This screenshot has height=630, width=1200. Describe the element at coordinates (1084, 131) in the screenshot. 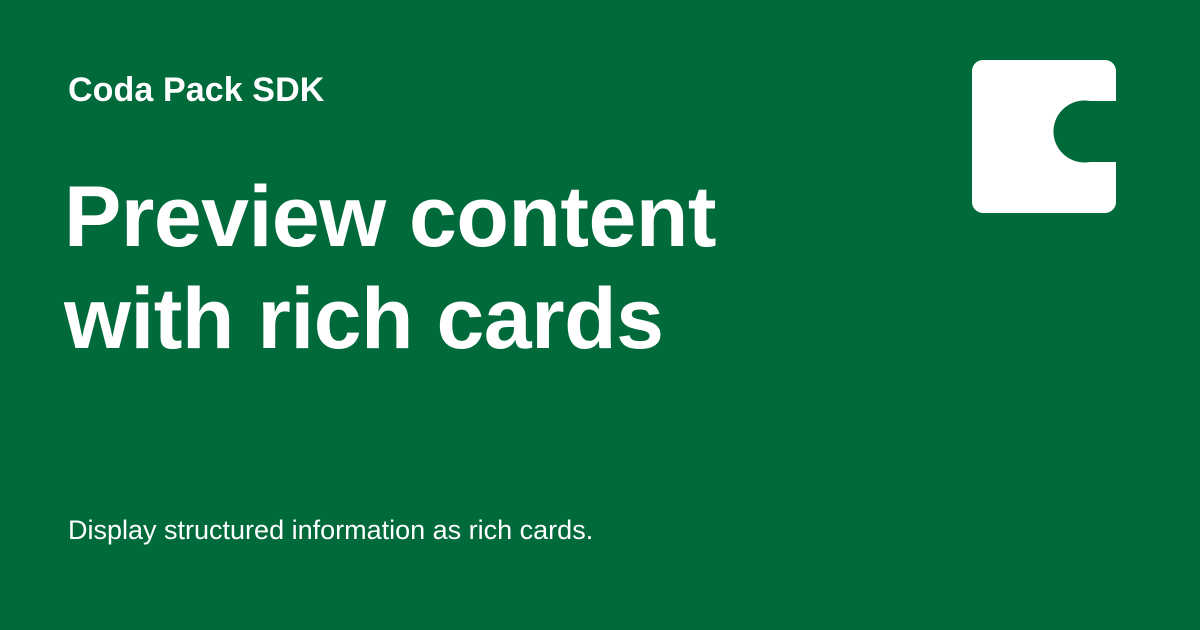

I see `logo-cutout` at that location.